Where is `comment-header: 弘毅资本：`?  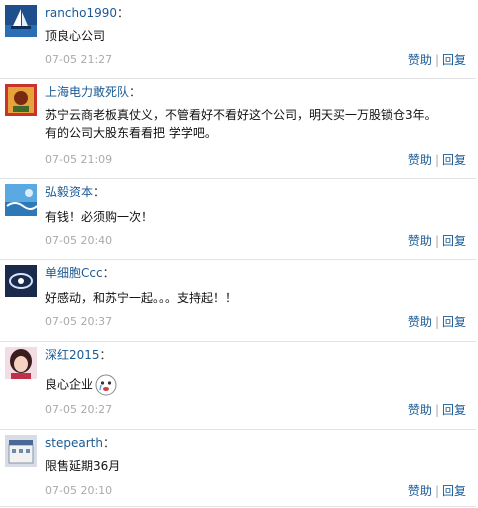 comment-header: 弘毅资本： is located at coordinates (75, 192).